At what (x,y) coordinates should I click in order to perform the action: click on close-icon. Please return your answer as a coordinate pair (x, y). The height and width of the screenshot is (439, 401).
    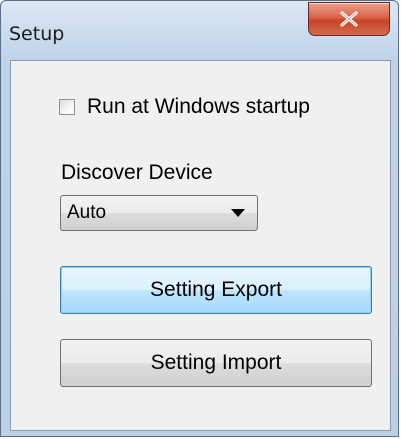
    Looking at the image, I should click on (349, 19).